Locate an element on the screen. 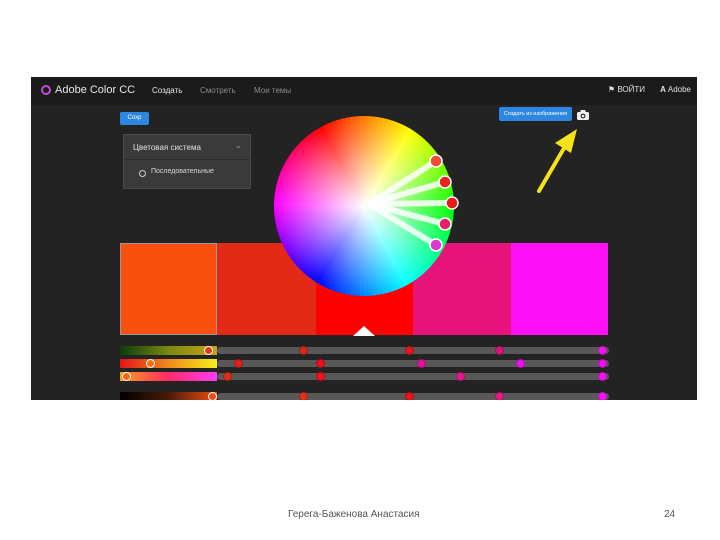  wheel-handle-line is located at coordinates (410, 203).